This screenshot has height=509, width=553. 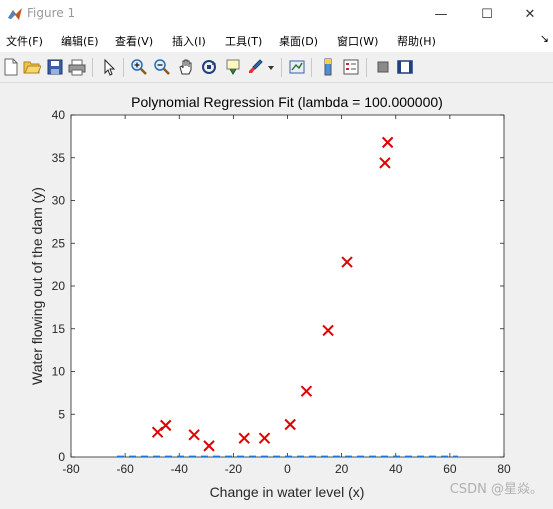 I want to click on y-tick-label: 15, so click(x=59, y=329).